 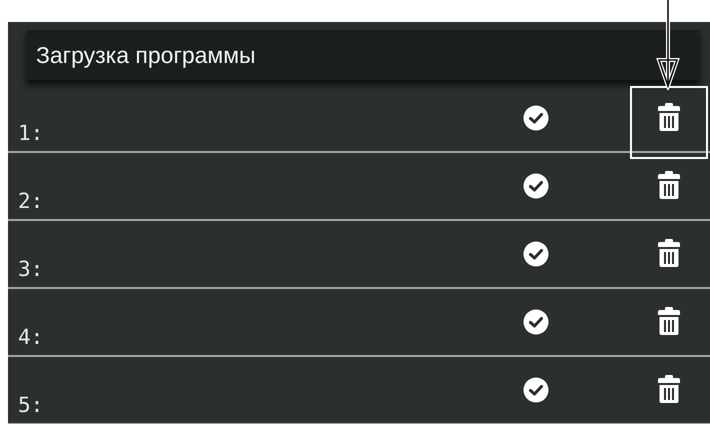 What do you see at coordinates (31, 201) in the screenshot?
I see `slot-number: 2:` at bounding box center [31, 201].